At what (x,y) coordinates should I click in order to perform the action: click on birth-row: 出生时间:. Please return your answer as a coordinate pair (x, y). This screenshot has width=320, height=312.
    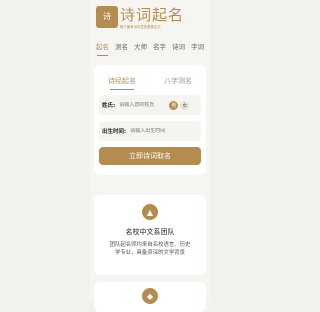
    Looking at the image, I should click on (150, 131).